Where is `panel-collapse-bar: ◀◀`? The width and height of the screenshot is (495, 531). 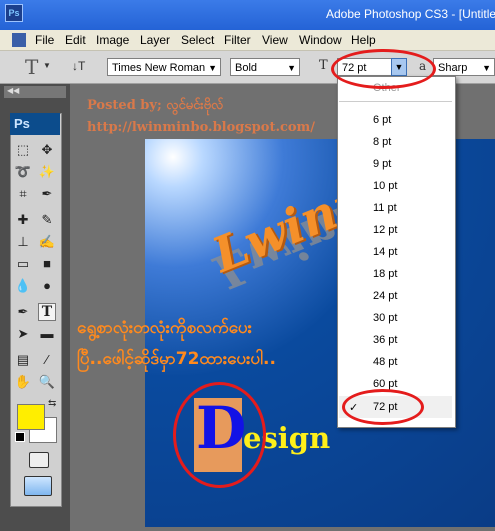
panel-collapse-bar: ◀◀ is located at coordinates (35, 92).